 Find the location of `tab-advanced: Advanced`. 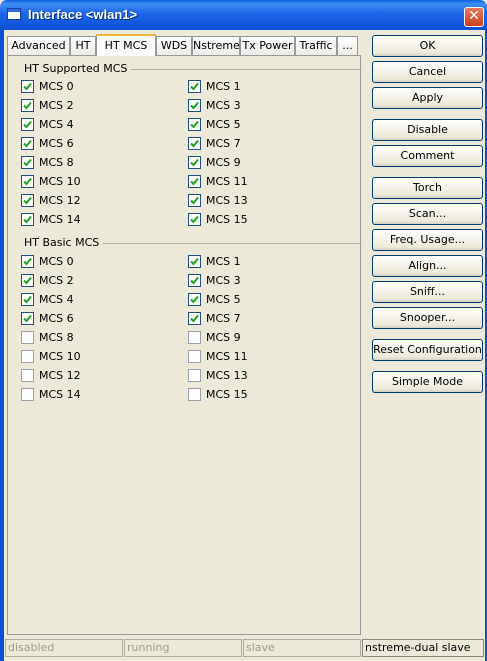

tab-advanced: Advanced is located at coordinates (38, 45).